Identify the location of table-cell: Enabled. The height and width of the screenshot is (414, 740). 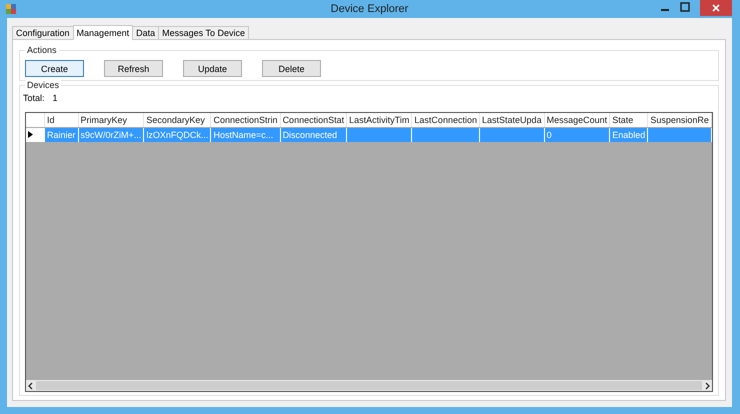
(629, 135).